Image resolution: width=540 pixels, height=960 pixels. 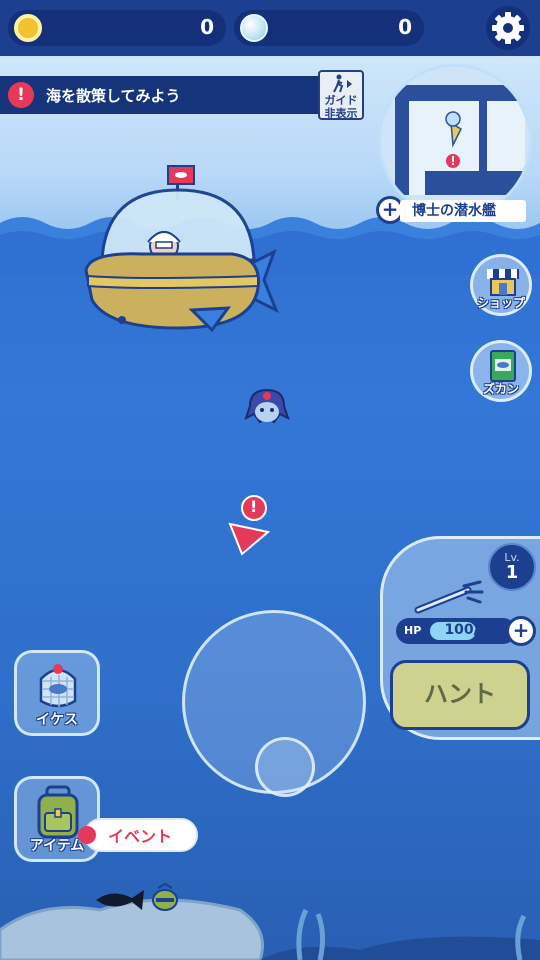 I want to click on encyclopedia-book-icon, so click(x=503, y=366).